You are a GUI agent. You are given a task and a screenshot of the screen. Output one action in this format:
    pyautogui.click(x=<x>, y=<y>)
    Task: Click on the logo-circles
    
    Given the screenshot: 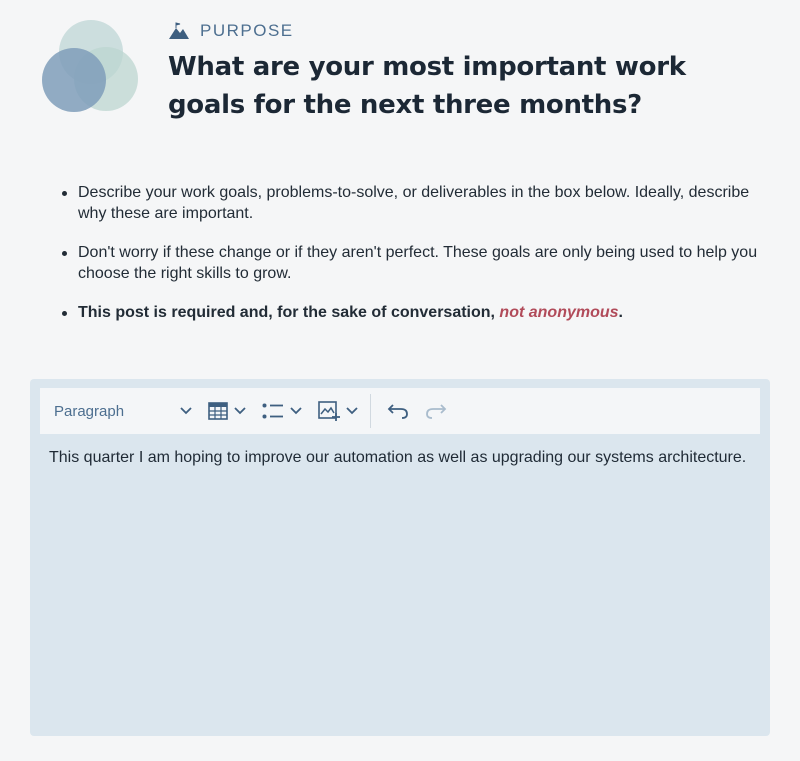 What is the action you would take?
    pyautogui.click(x=90, y=66)
    